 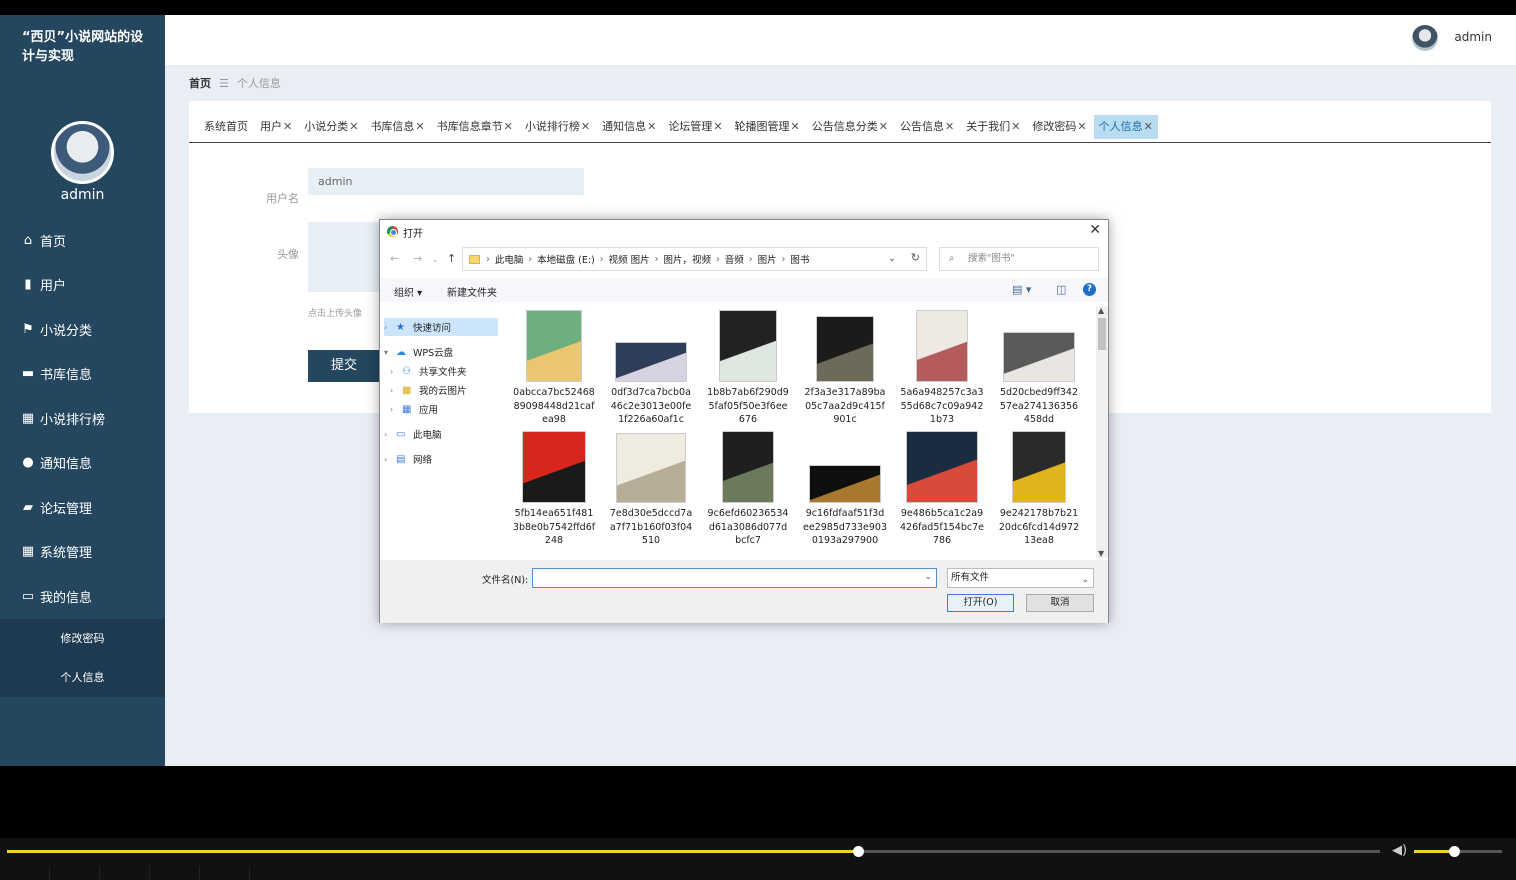 I want to click on tab-11: 关于我们✕, so click(x=993, y=127).